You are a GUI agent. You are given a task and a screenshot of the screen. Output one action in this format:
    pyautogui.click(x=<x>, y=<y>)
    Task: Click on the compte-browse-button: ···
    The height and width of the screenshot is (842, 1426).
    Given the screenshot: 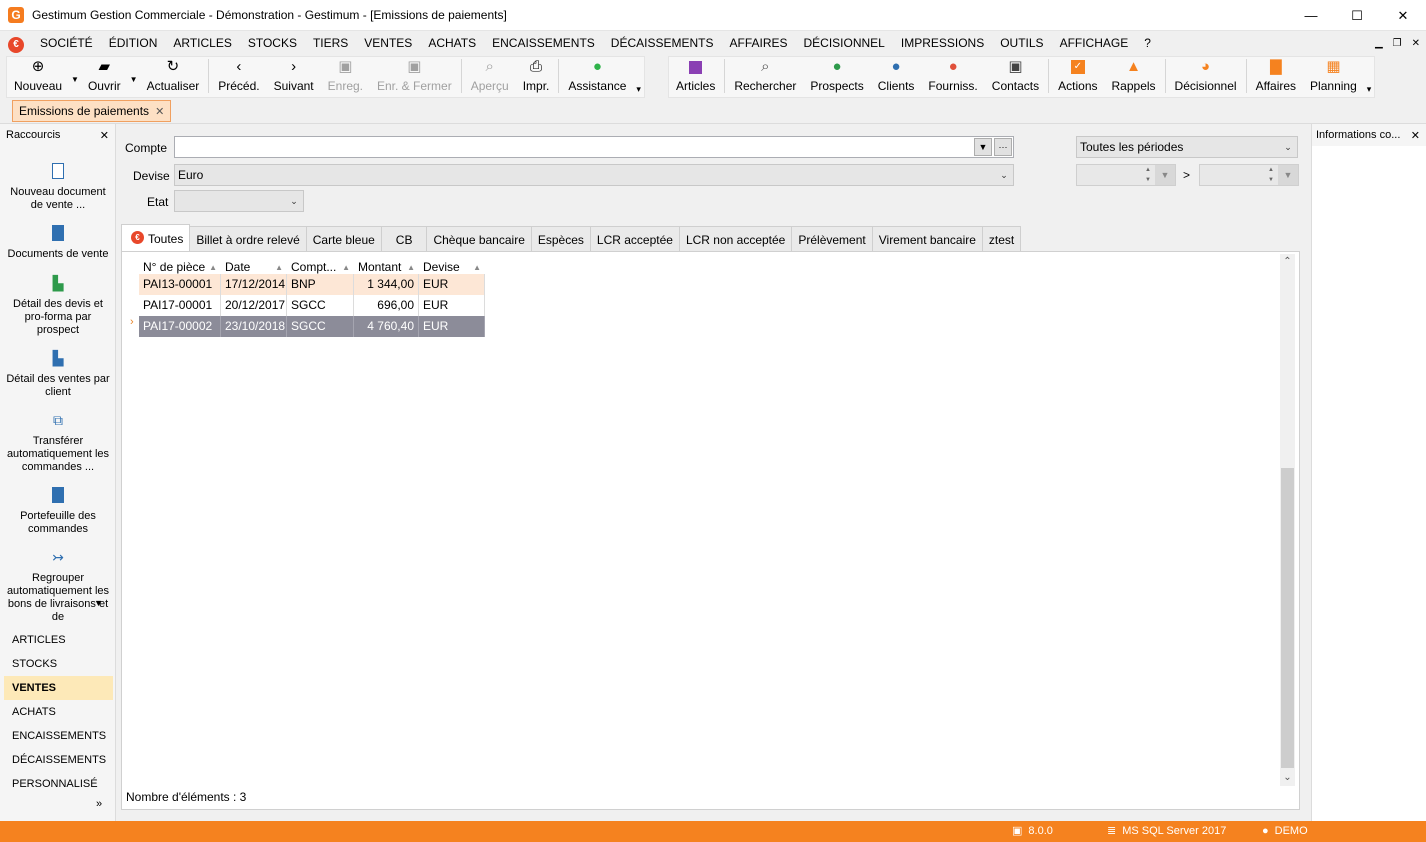 What is the action you would take?
    pyautogui.click(x=1003, y=147)
    